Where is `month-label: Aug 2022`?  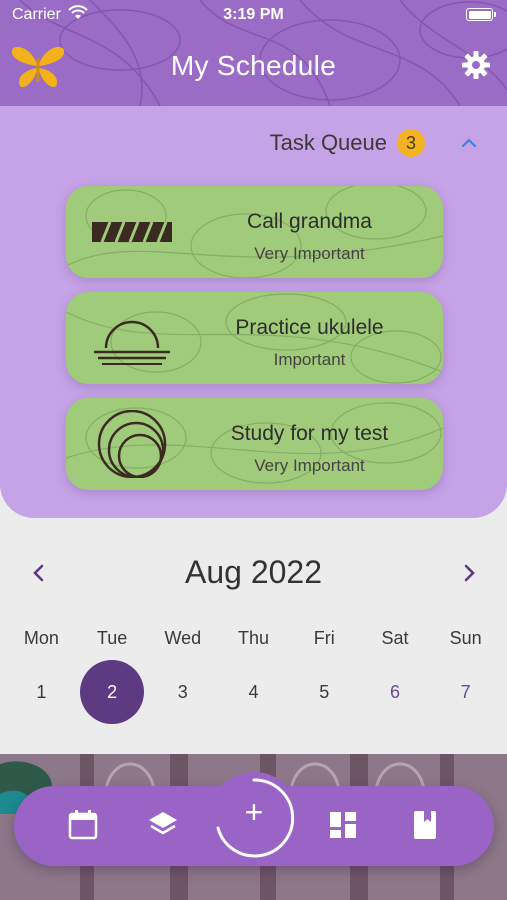
month-label: Aug 2022 is located at coordinates (253, 572).